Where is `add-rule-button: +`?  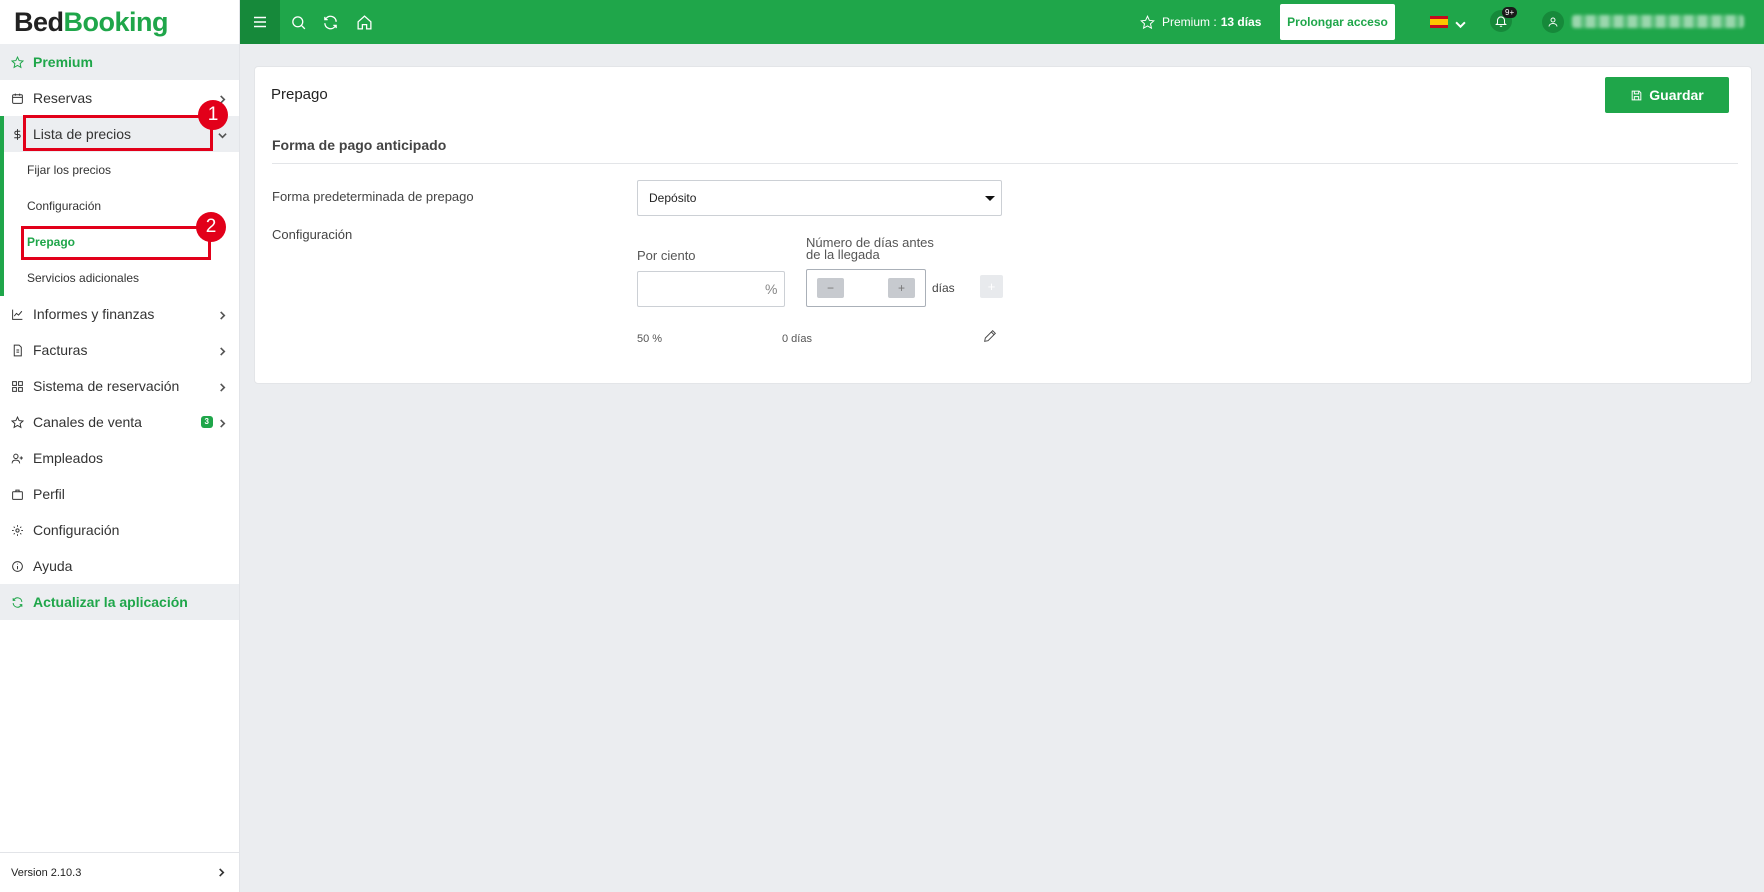
add-rule-button: + is located at coordinates (991, 286).